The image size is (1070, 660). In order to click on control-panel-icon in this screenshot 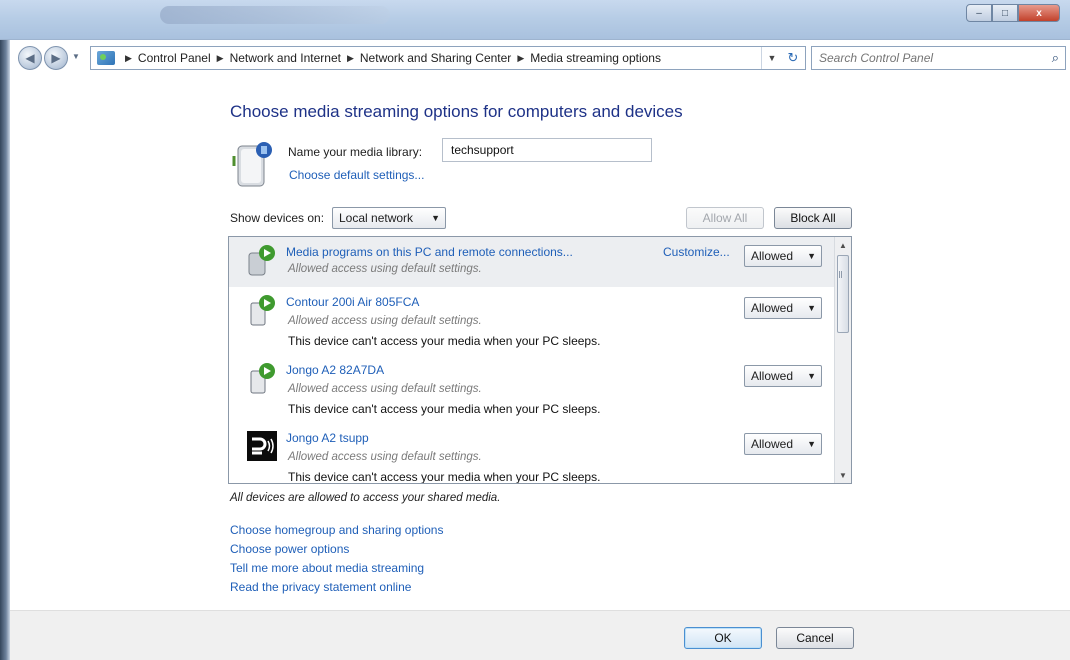, I will do `click(106, 58)`.